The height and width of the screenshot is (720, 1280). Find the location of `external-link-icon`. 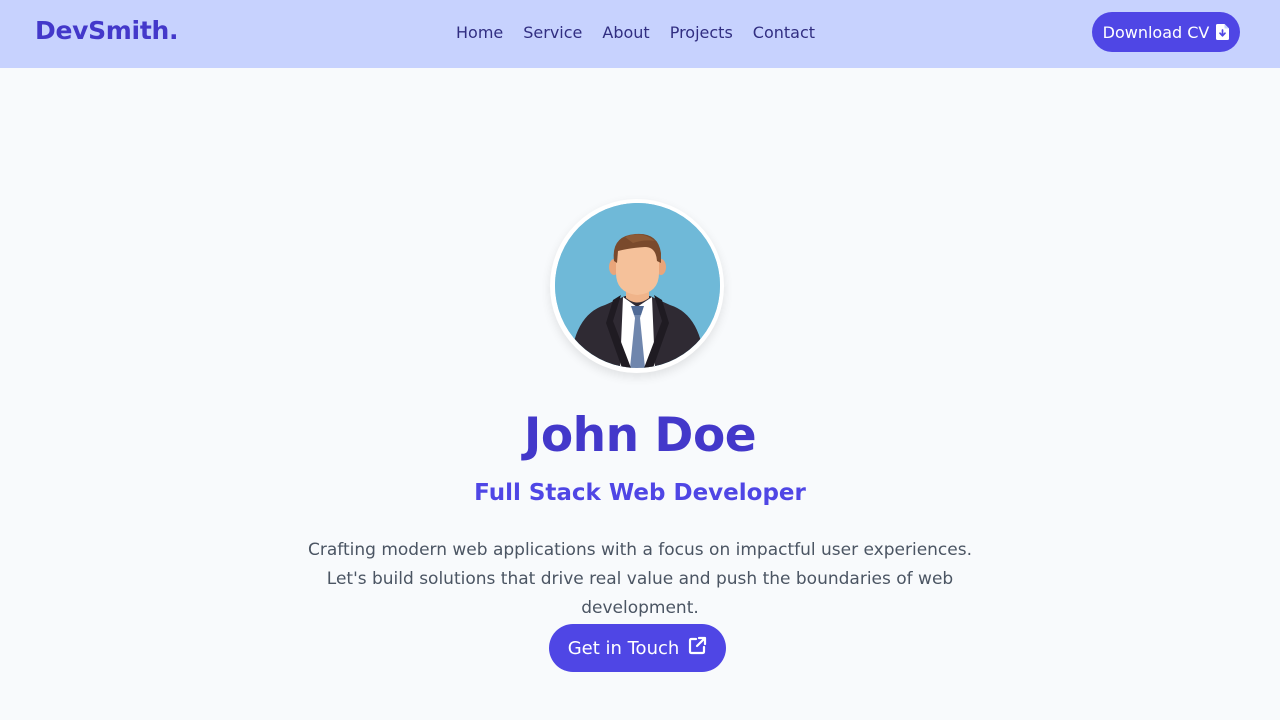

external-link-icon is located at coordinates (697, 648).